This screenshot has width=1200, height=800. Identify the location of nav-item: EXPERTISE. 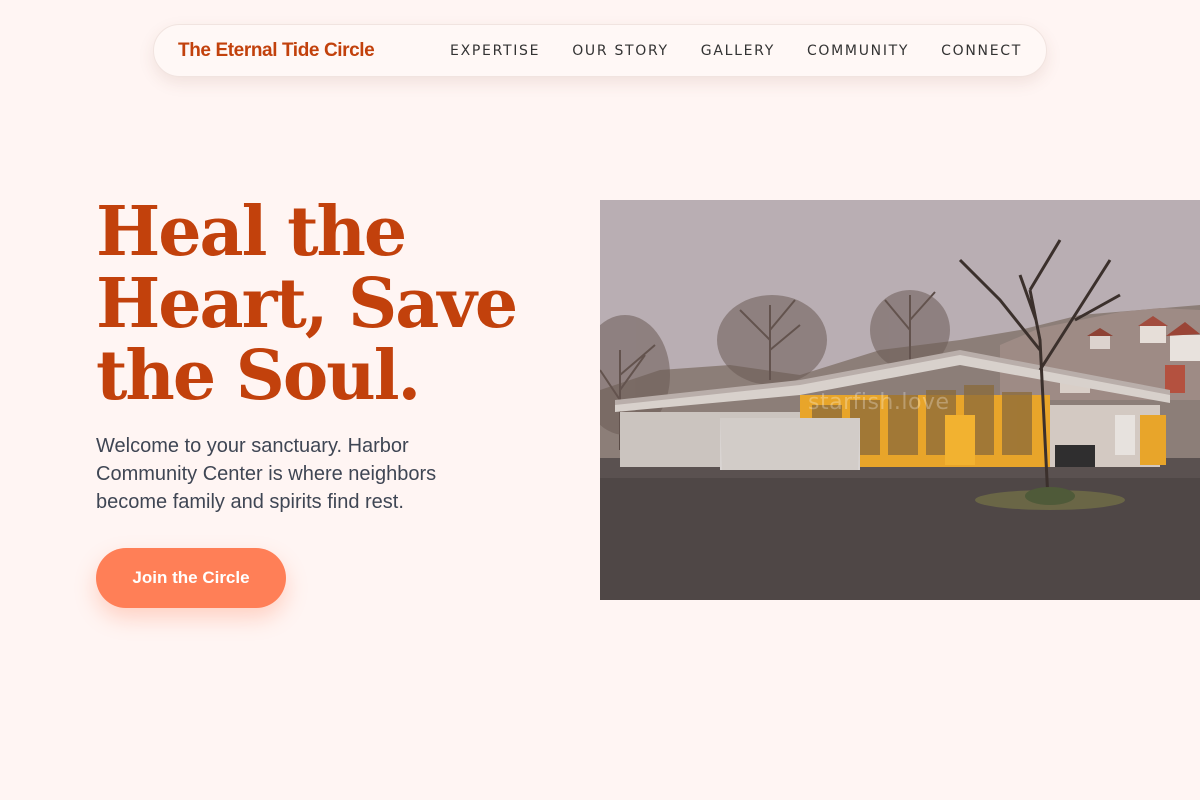
(495, 51).